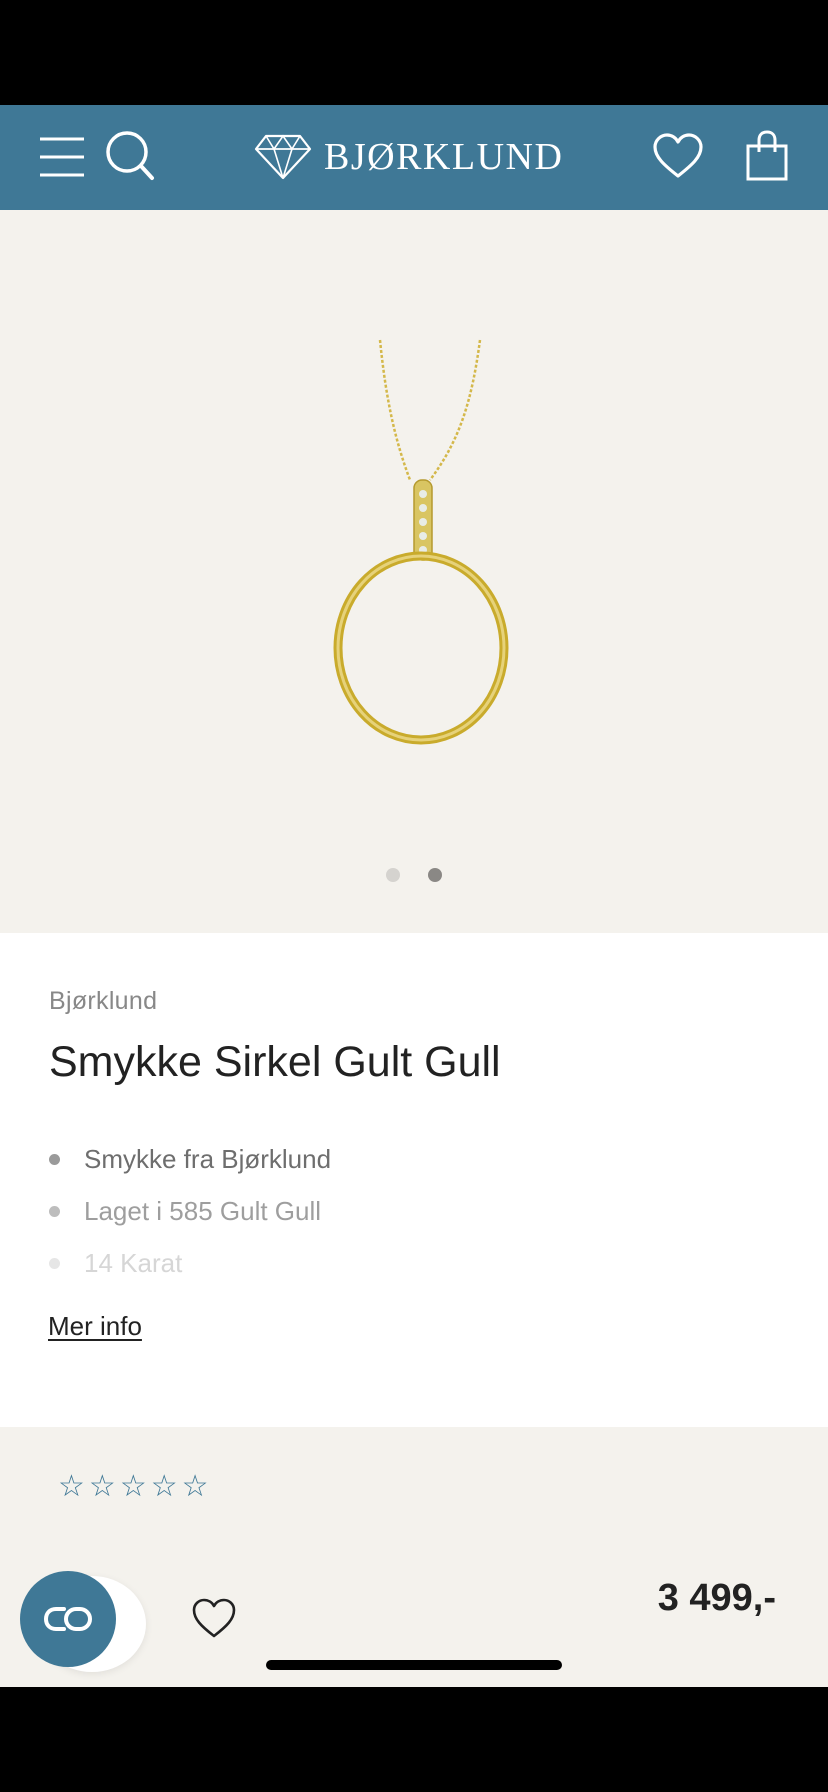  Describe the element at coordinates (414, 875) in the screenshot. I see `gallery-pagination` at that location.